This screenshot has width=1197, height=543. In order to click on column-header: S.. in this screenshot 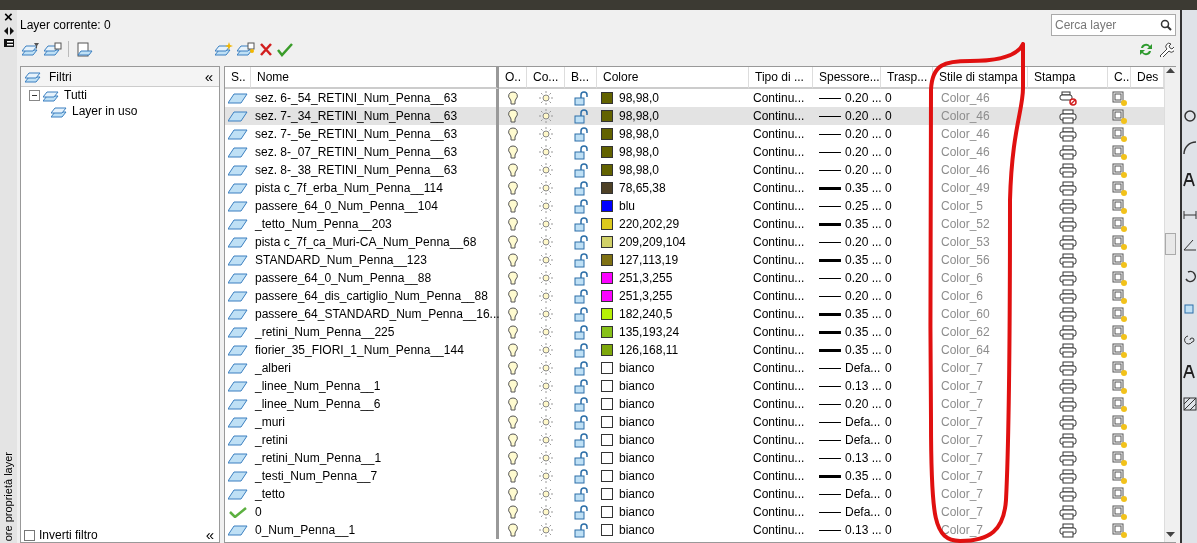, I will do `click(238, 78)`.